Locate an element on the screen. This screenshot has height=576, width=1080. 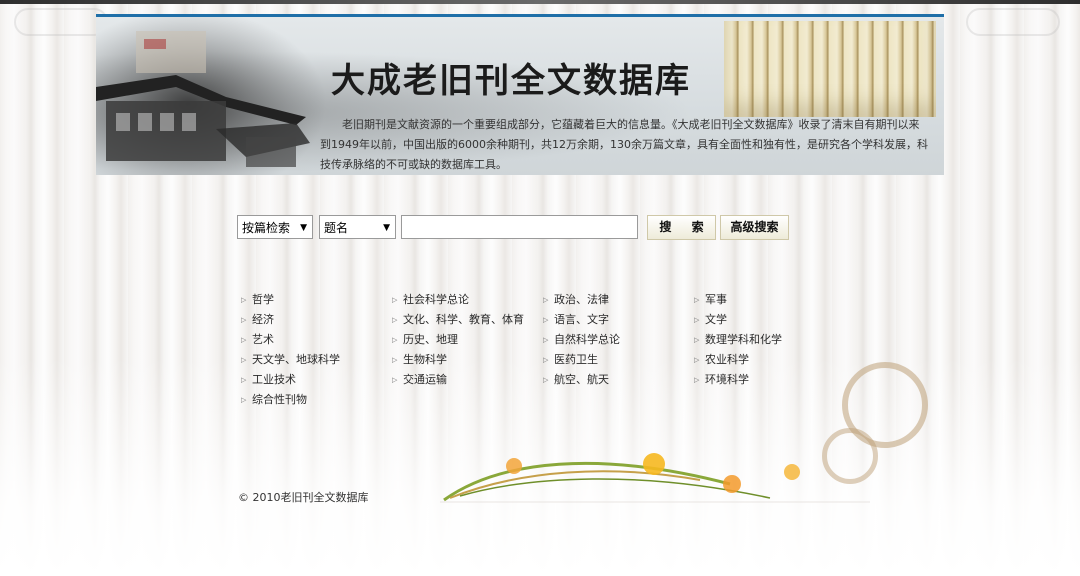
category-link: ▷ 医药卫生 is located at coordinates (581, 360).